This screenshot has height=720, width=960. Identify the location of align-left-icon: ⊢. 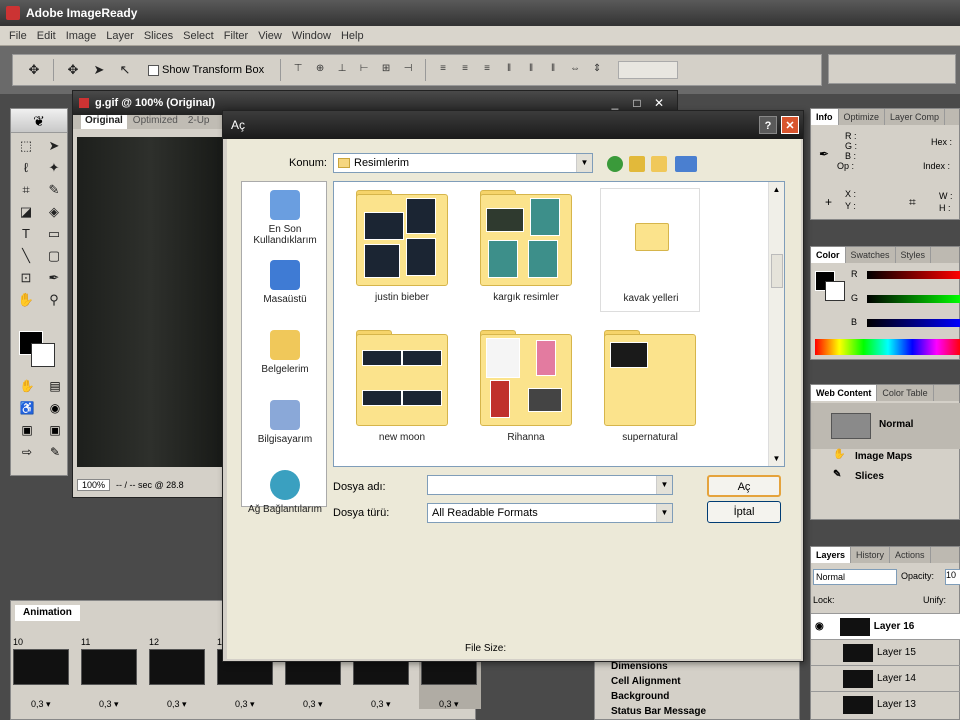
(364, 70).